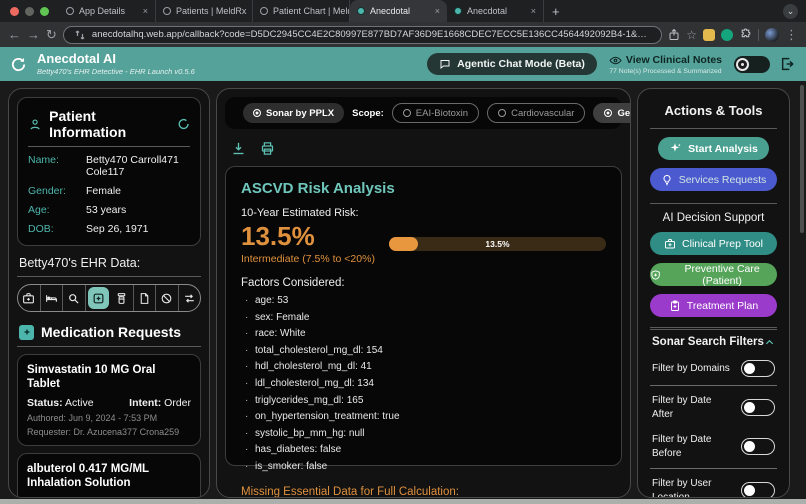 This screenshot has width=806, height=504. What do you see at coordinates (772, 34) in the screenshot?
I see `profile-avatar` at bounding box center [772, 34].